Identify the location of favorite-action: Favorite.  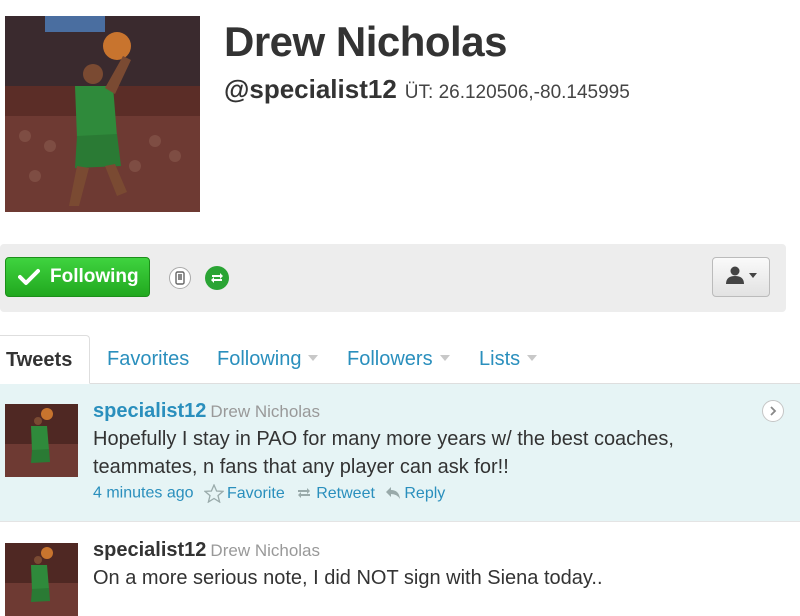
(243, 493).